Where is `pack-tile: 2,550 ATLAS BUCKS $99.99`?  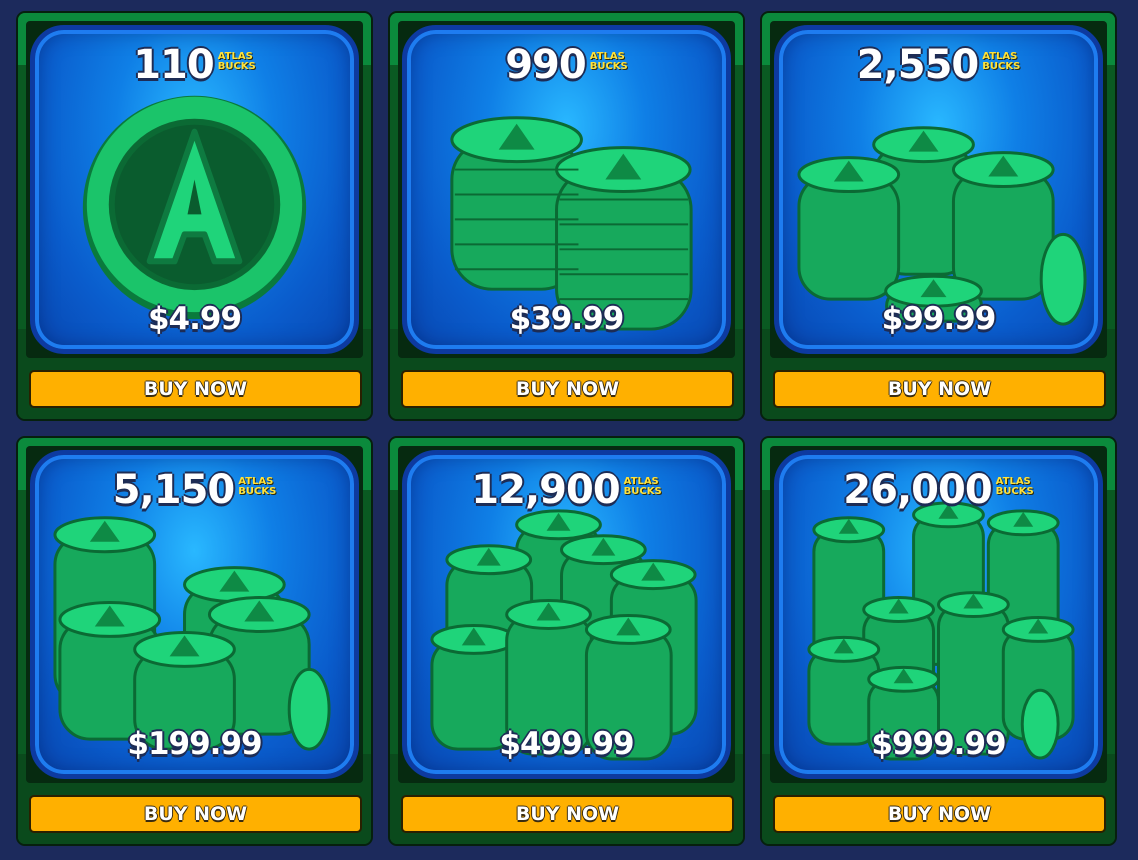 pack-tile: 2,550 ATLAS BUCKS $99.99 is located at coordinates (938, 189).